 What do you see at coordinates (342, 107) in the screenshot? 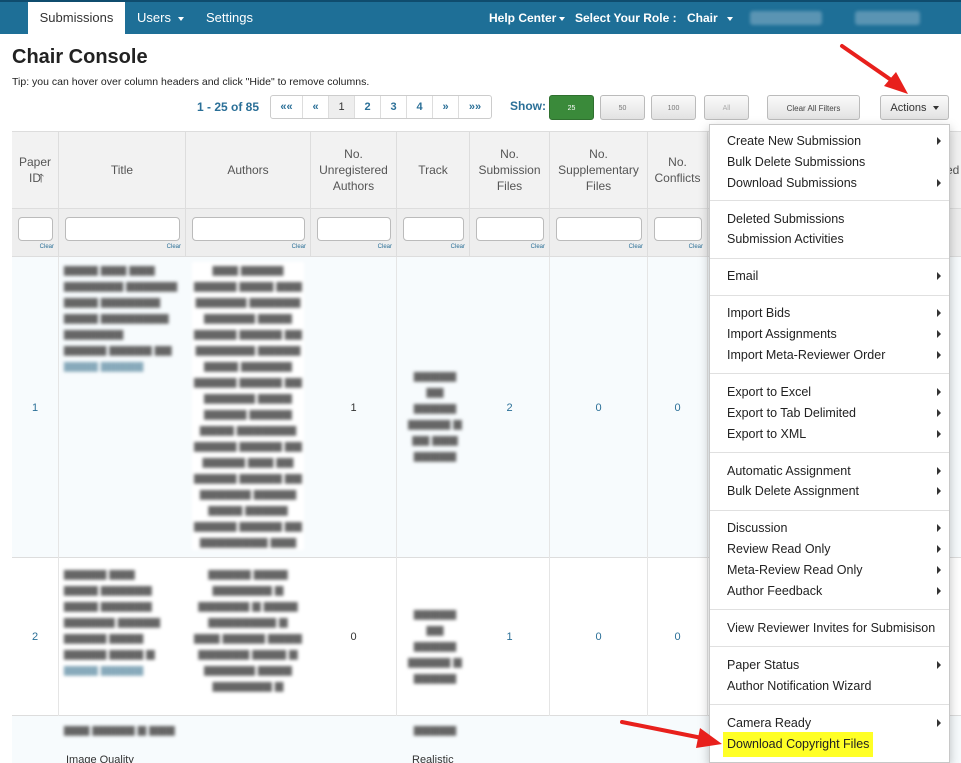
I see `page-1-button: 1` at bounding box center [342, 107].